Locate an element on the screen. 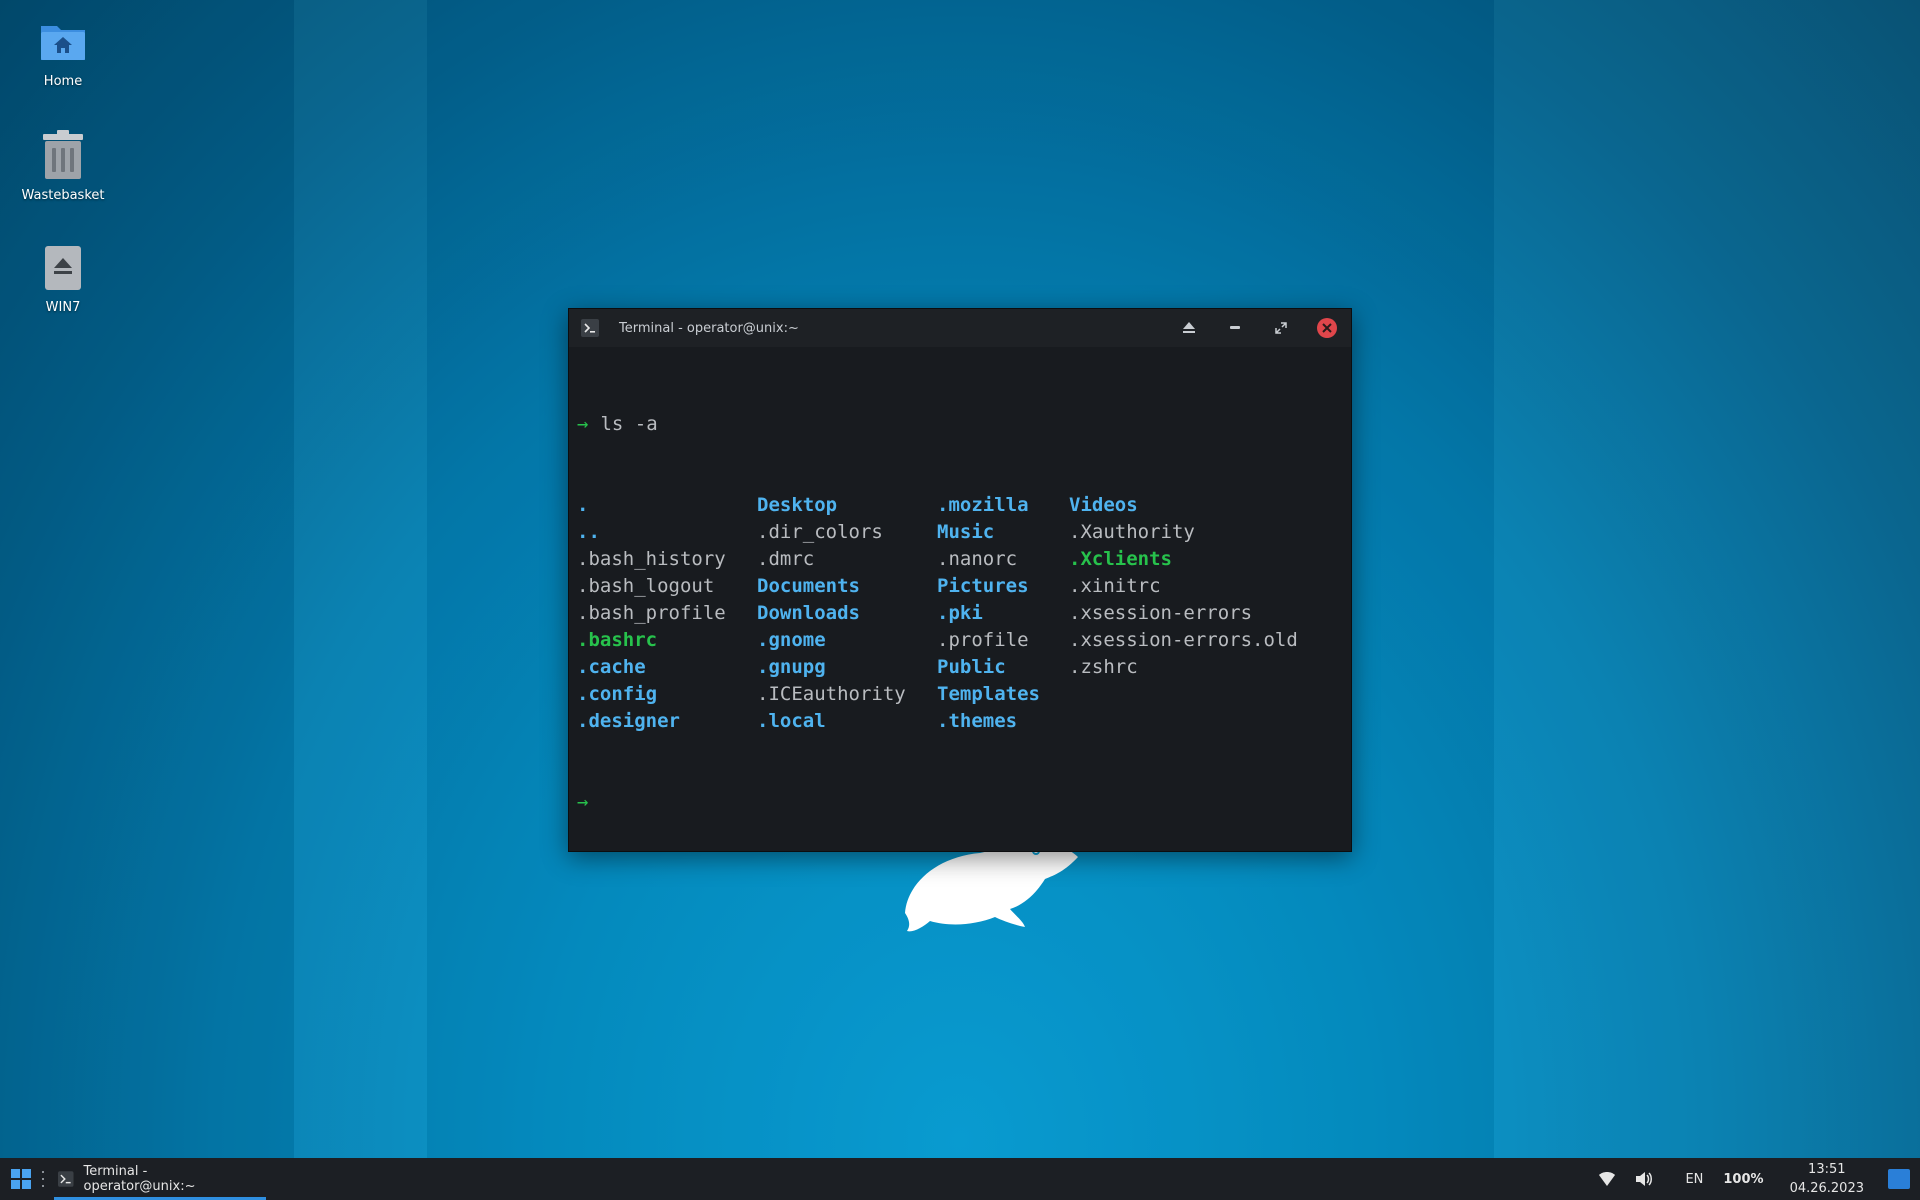  ls-entry: .bash_logout is located at coordinates (646, 586).